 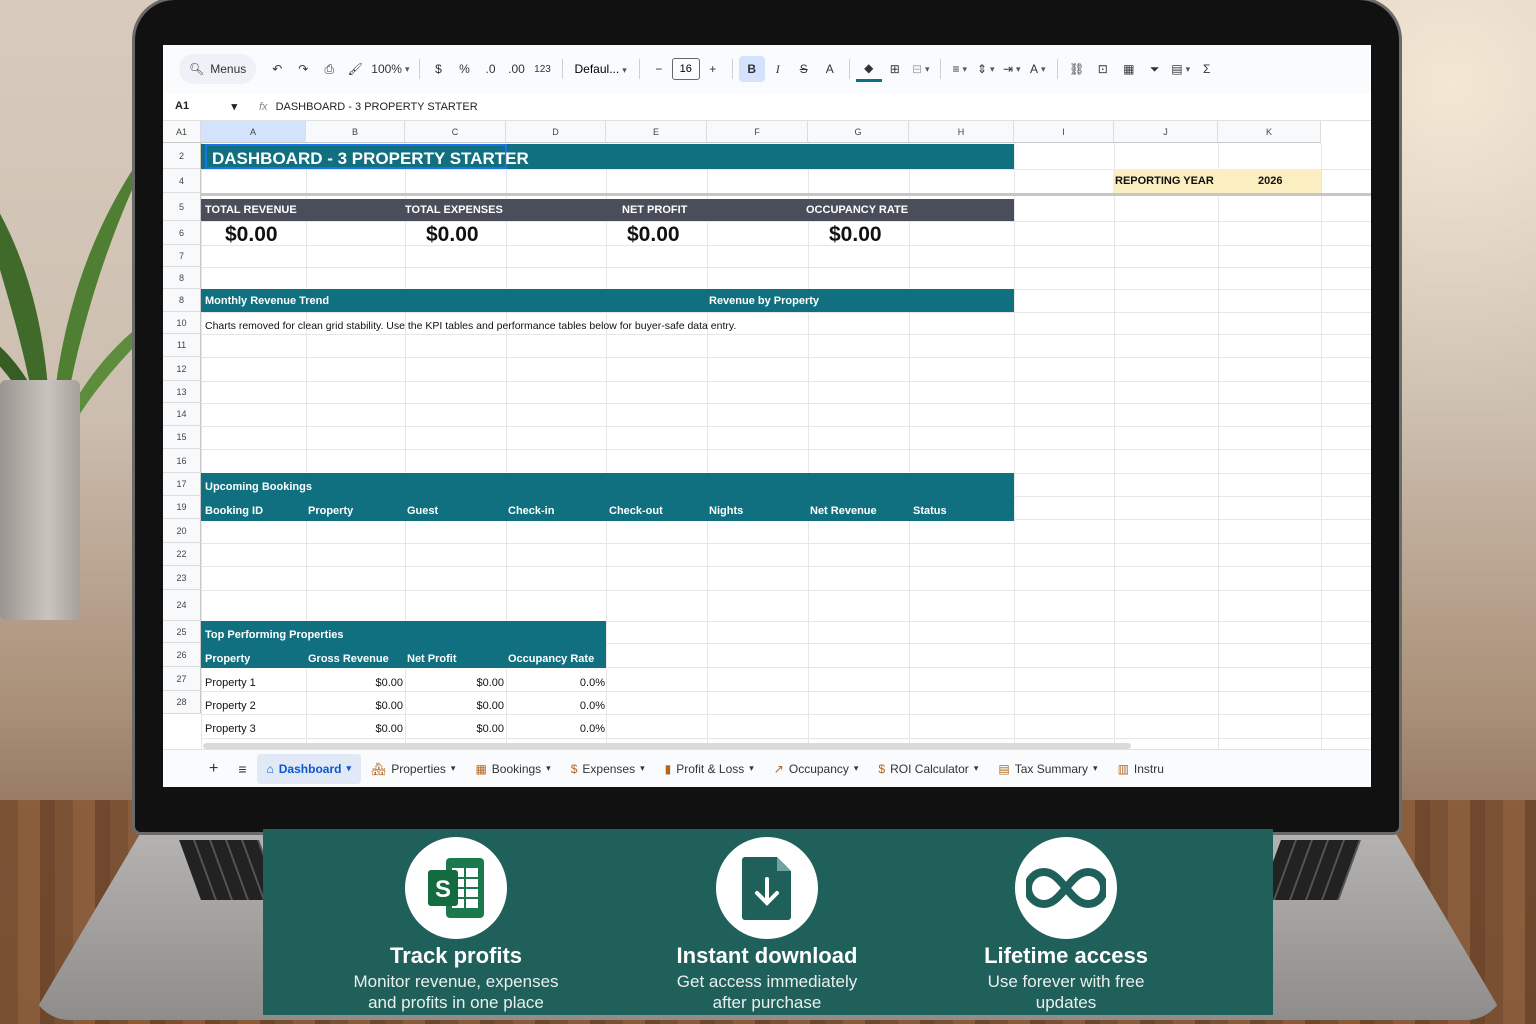 What do you see at coordinates (377, 107) in the screenshot?
I see `formula-input: DASHBOARD - 3 PROPERTY STARTER` at bounding box center [377, 107].